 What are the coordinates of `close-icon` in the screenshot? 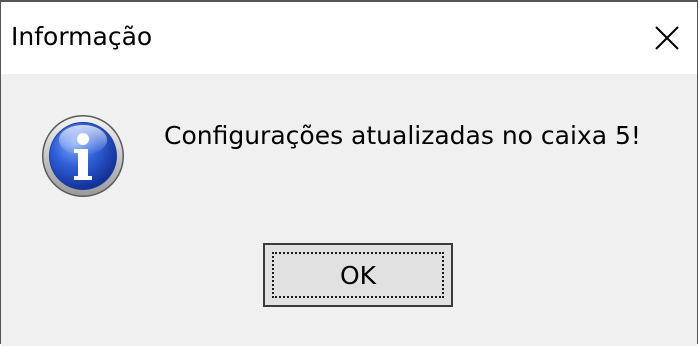 It's located at (667, 38).